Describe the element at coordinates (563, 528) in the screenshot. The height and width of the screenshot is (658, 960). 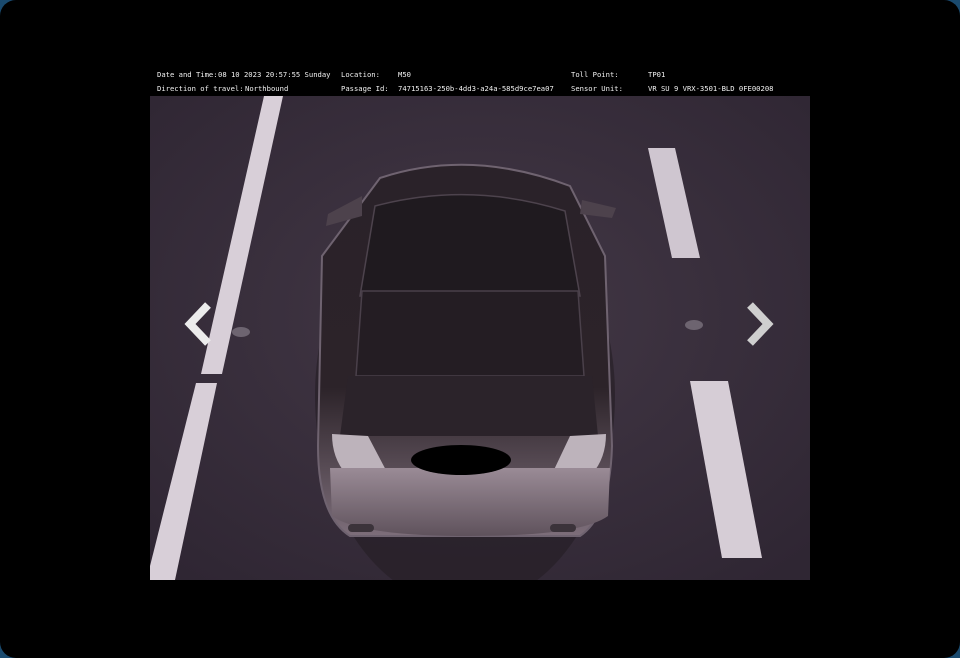
I see `car-exhaust-right` at that location.